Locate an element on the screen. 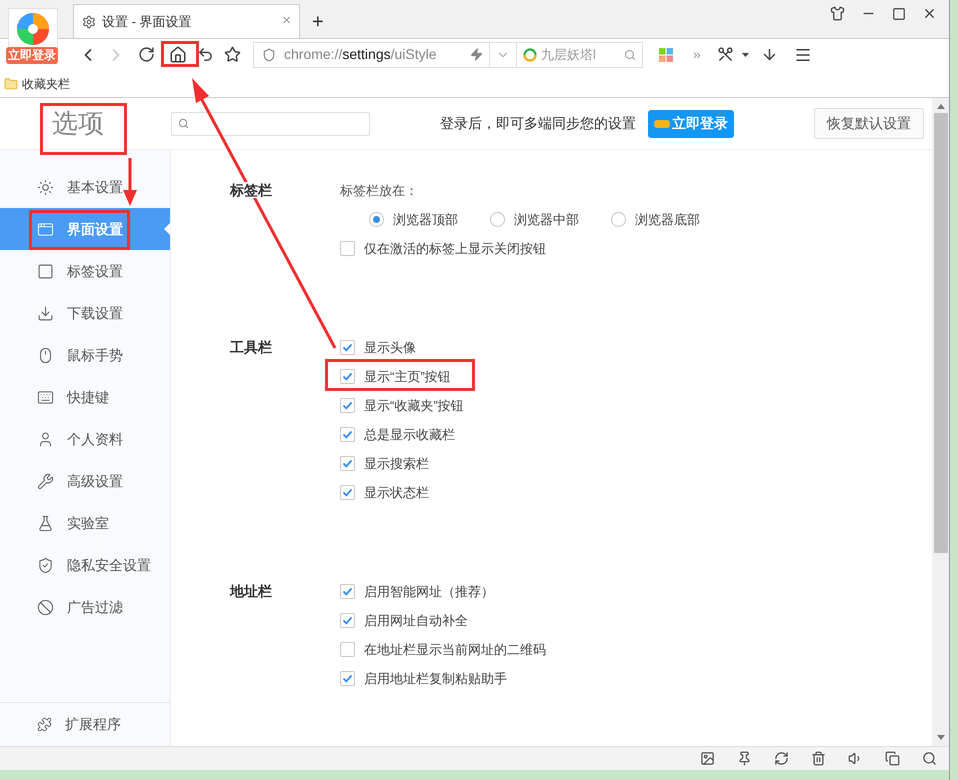  folder-icon is located at coordinates (11, 83).